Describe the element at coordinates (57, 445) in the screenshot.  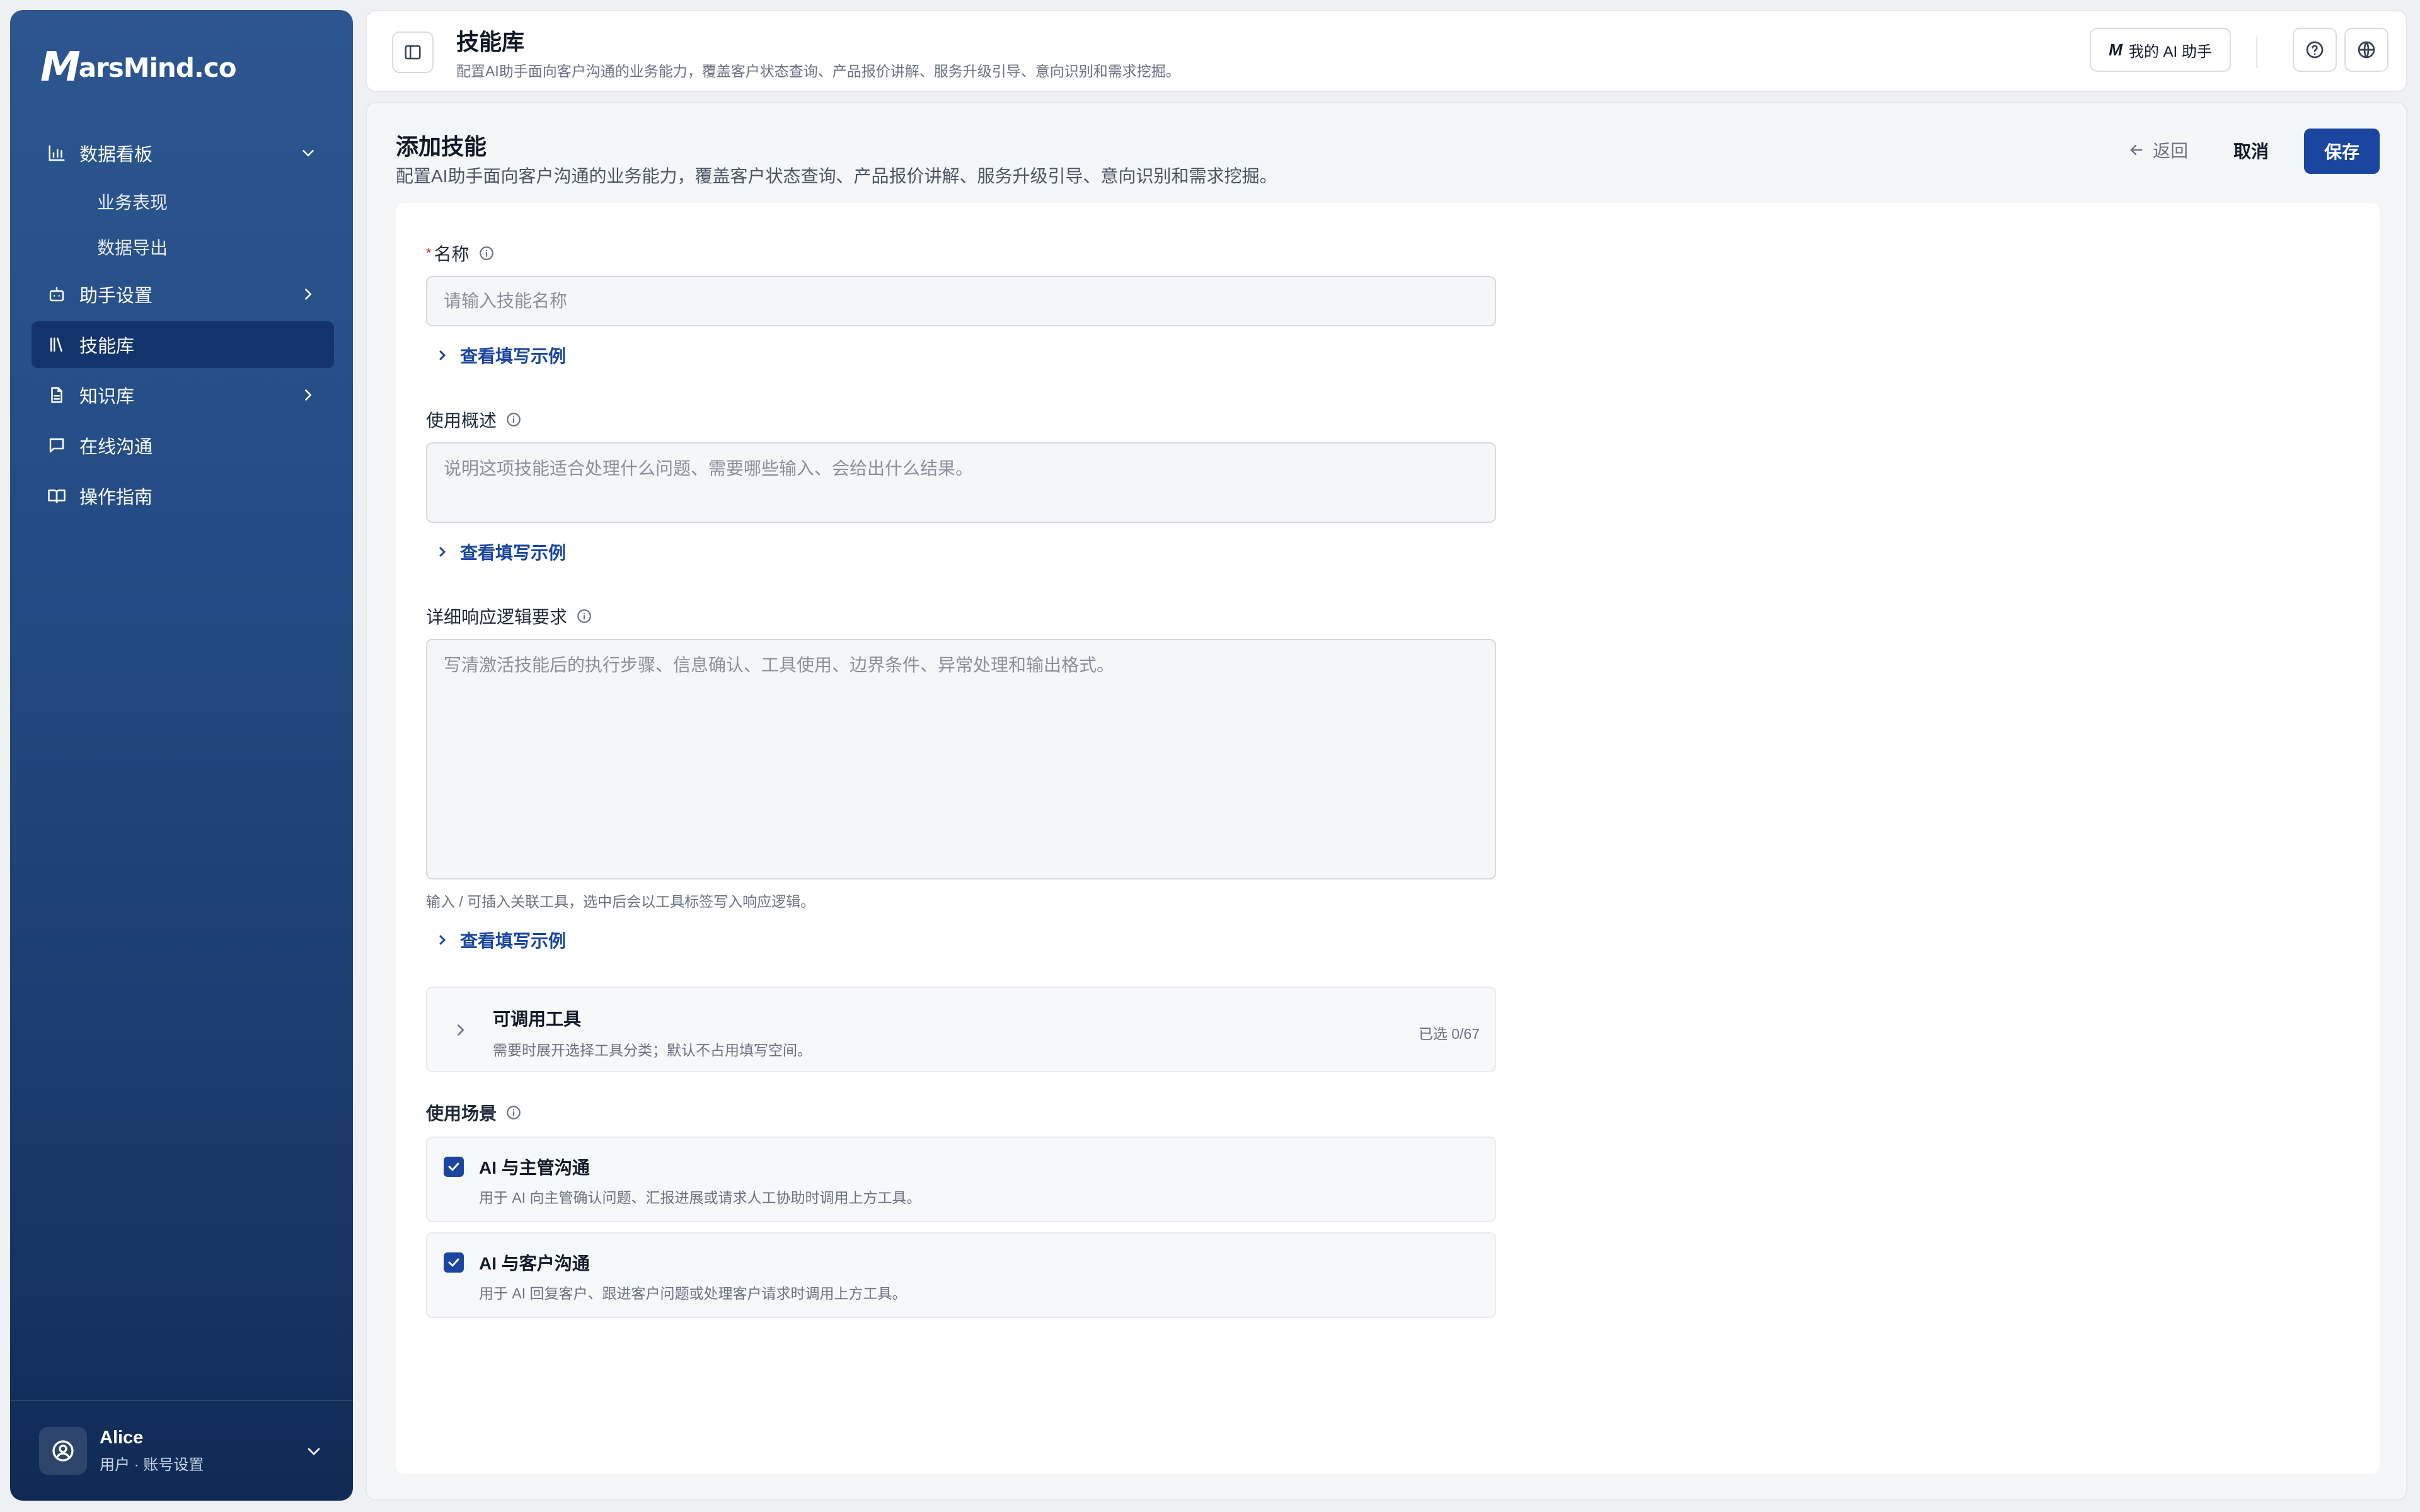
I see `chat-icon` at that location.